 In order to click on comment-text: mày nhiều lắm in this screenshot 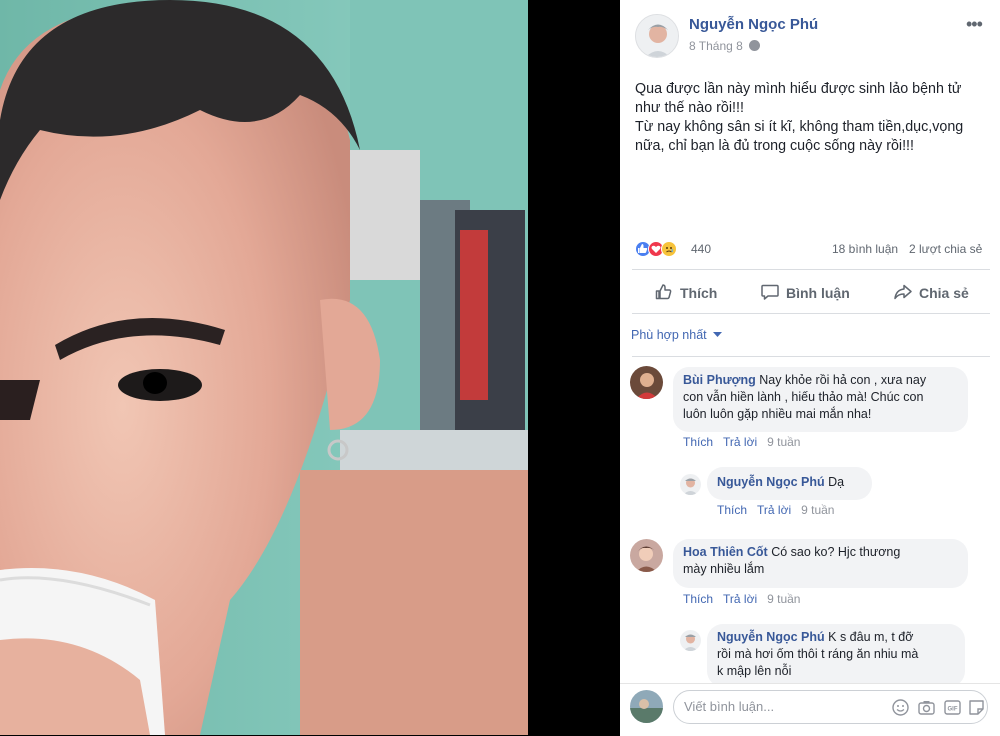, I will do `click(724, 569)`.